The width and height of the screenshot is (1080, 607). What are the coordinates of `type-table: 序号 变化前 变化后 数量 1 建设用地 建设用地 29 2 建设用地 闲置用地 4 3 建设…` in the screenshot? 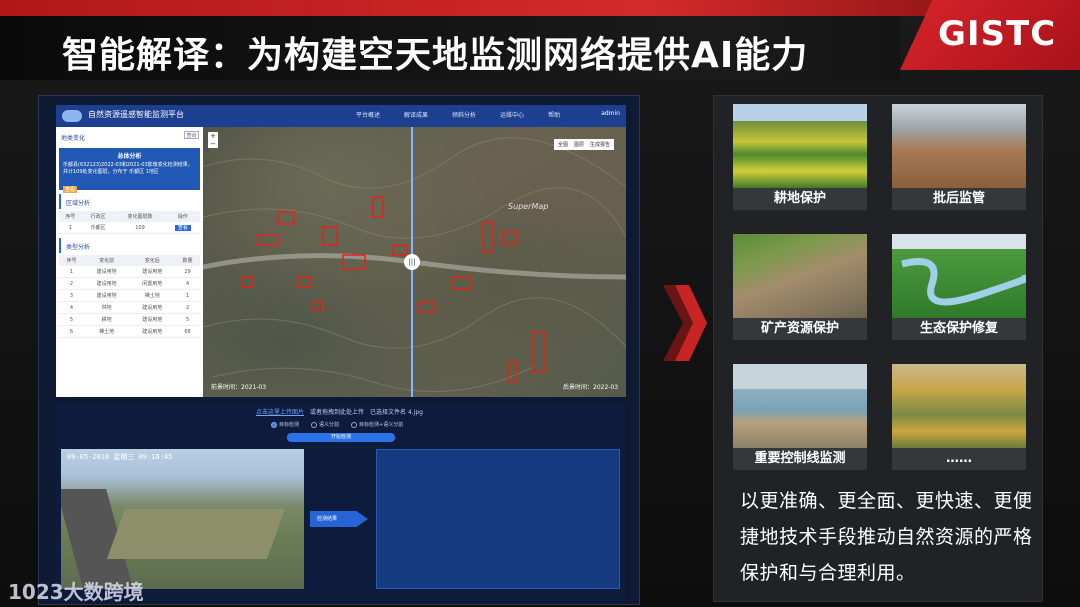 It's located at (129, 296).